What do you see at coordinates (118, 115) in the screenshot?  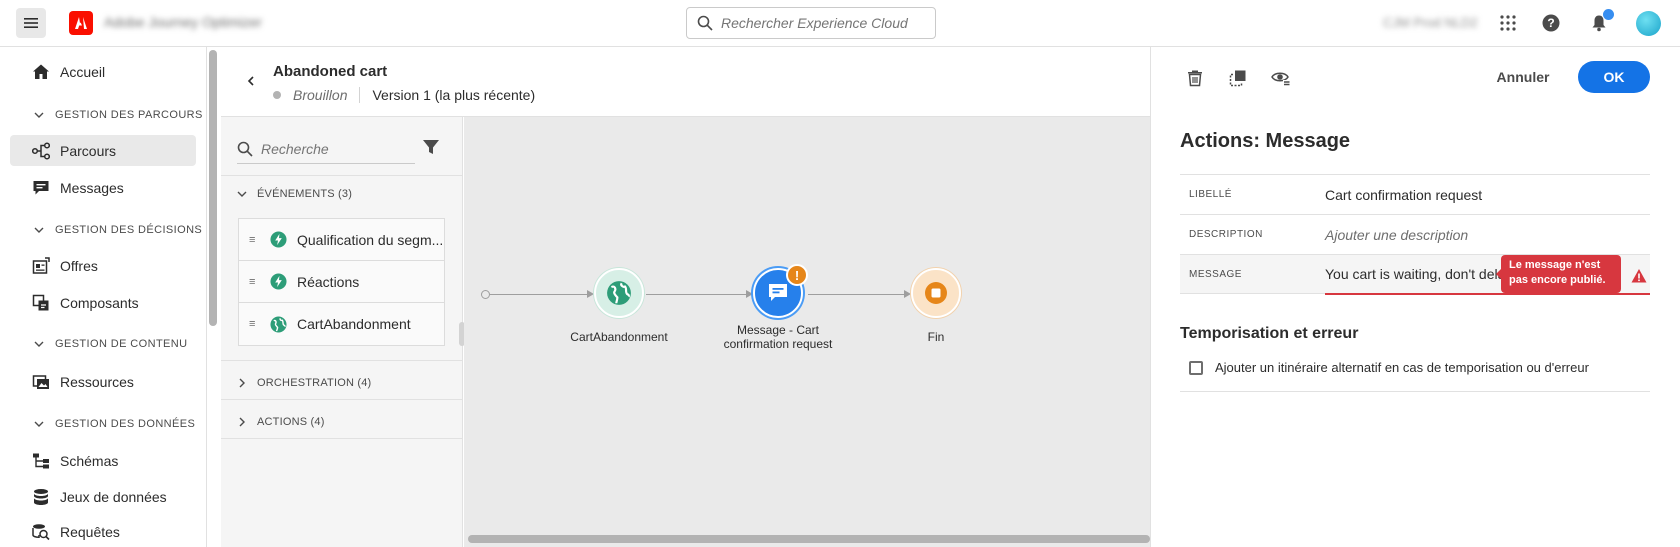 I see `nav-section-journeys: GESTION DES PARCOURS` at bounding box center [118, 115].